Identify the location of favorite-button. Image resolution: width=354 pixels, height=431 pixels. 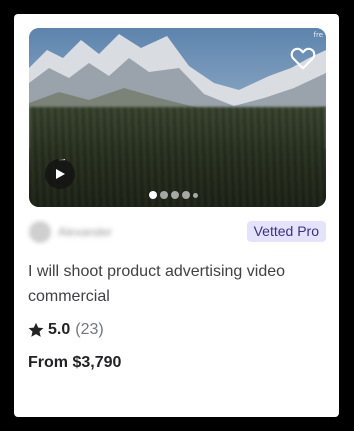
(303, 58).